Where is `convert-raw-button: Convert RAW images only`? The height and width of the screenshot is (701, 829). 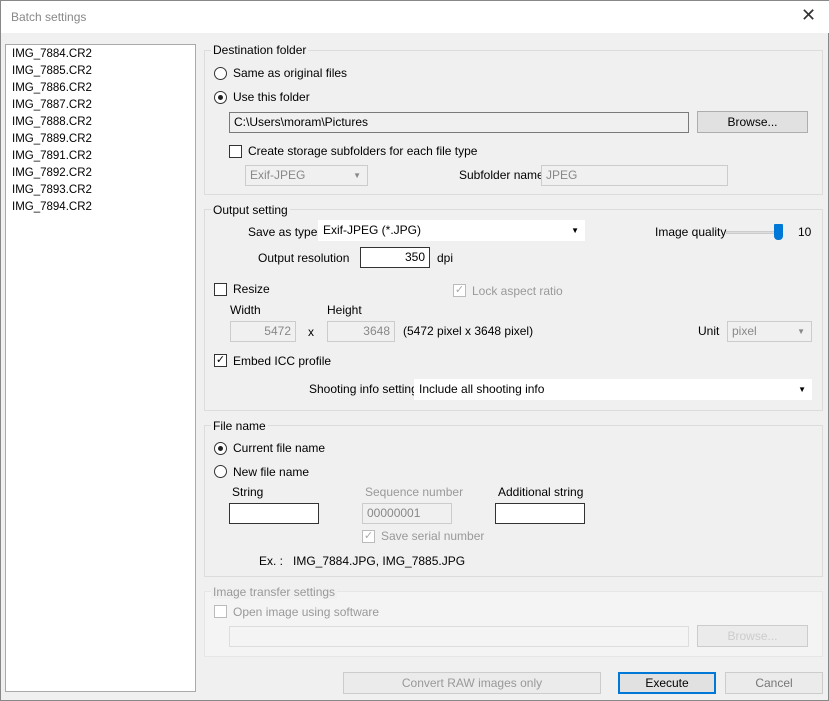 convert-raw-button: Convert RAW images only is located at coordinates (472, 683).